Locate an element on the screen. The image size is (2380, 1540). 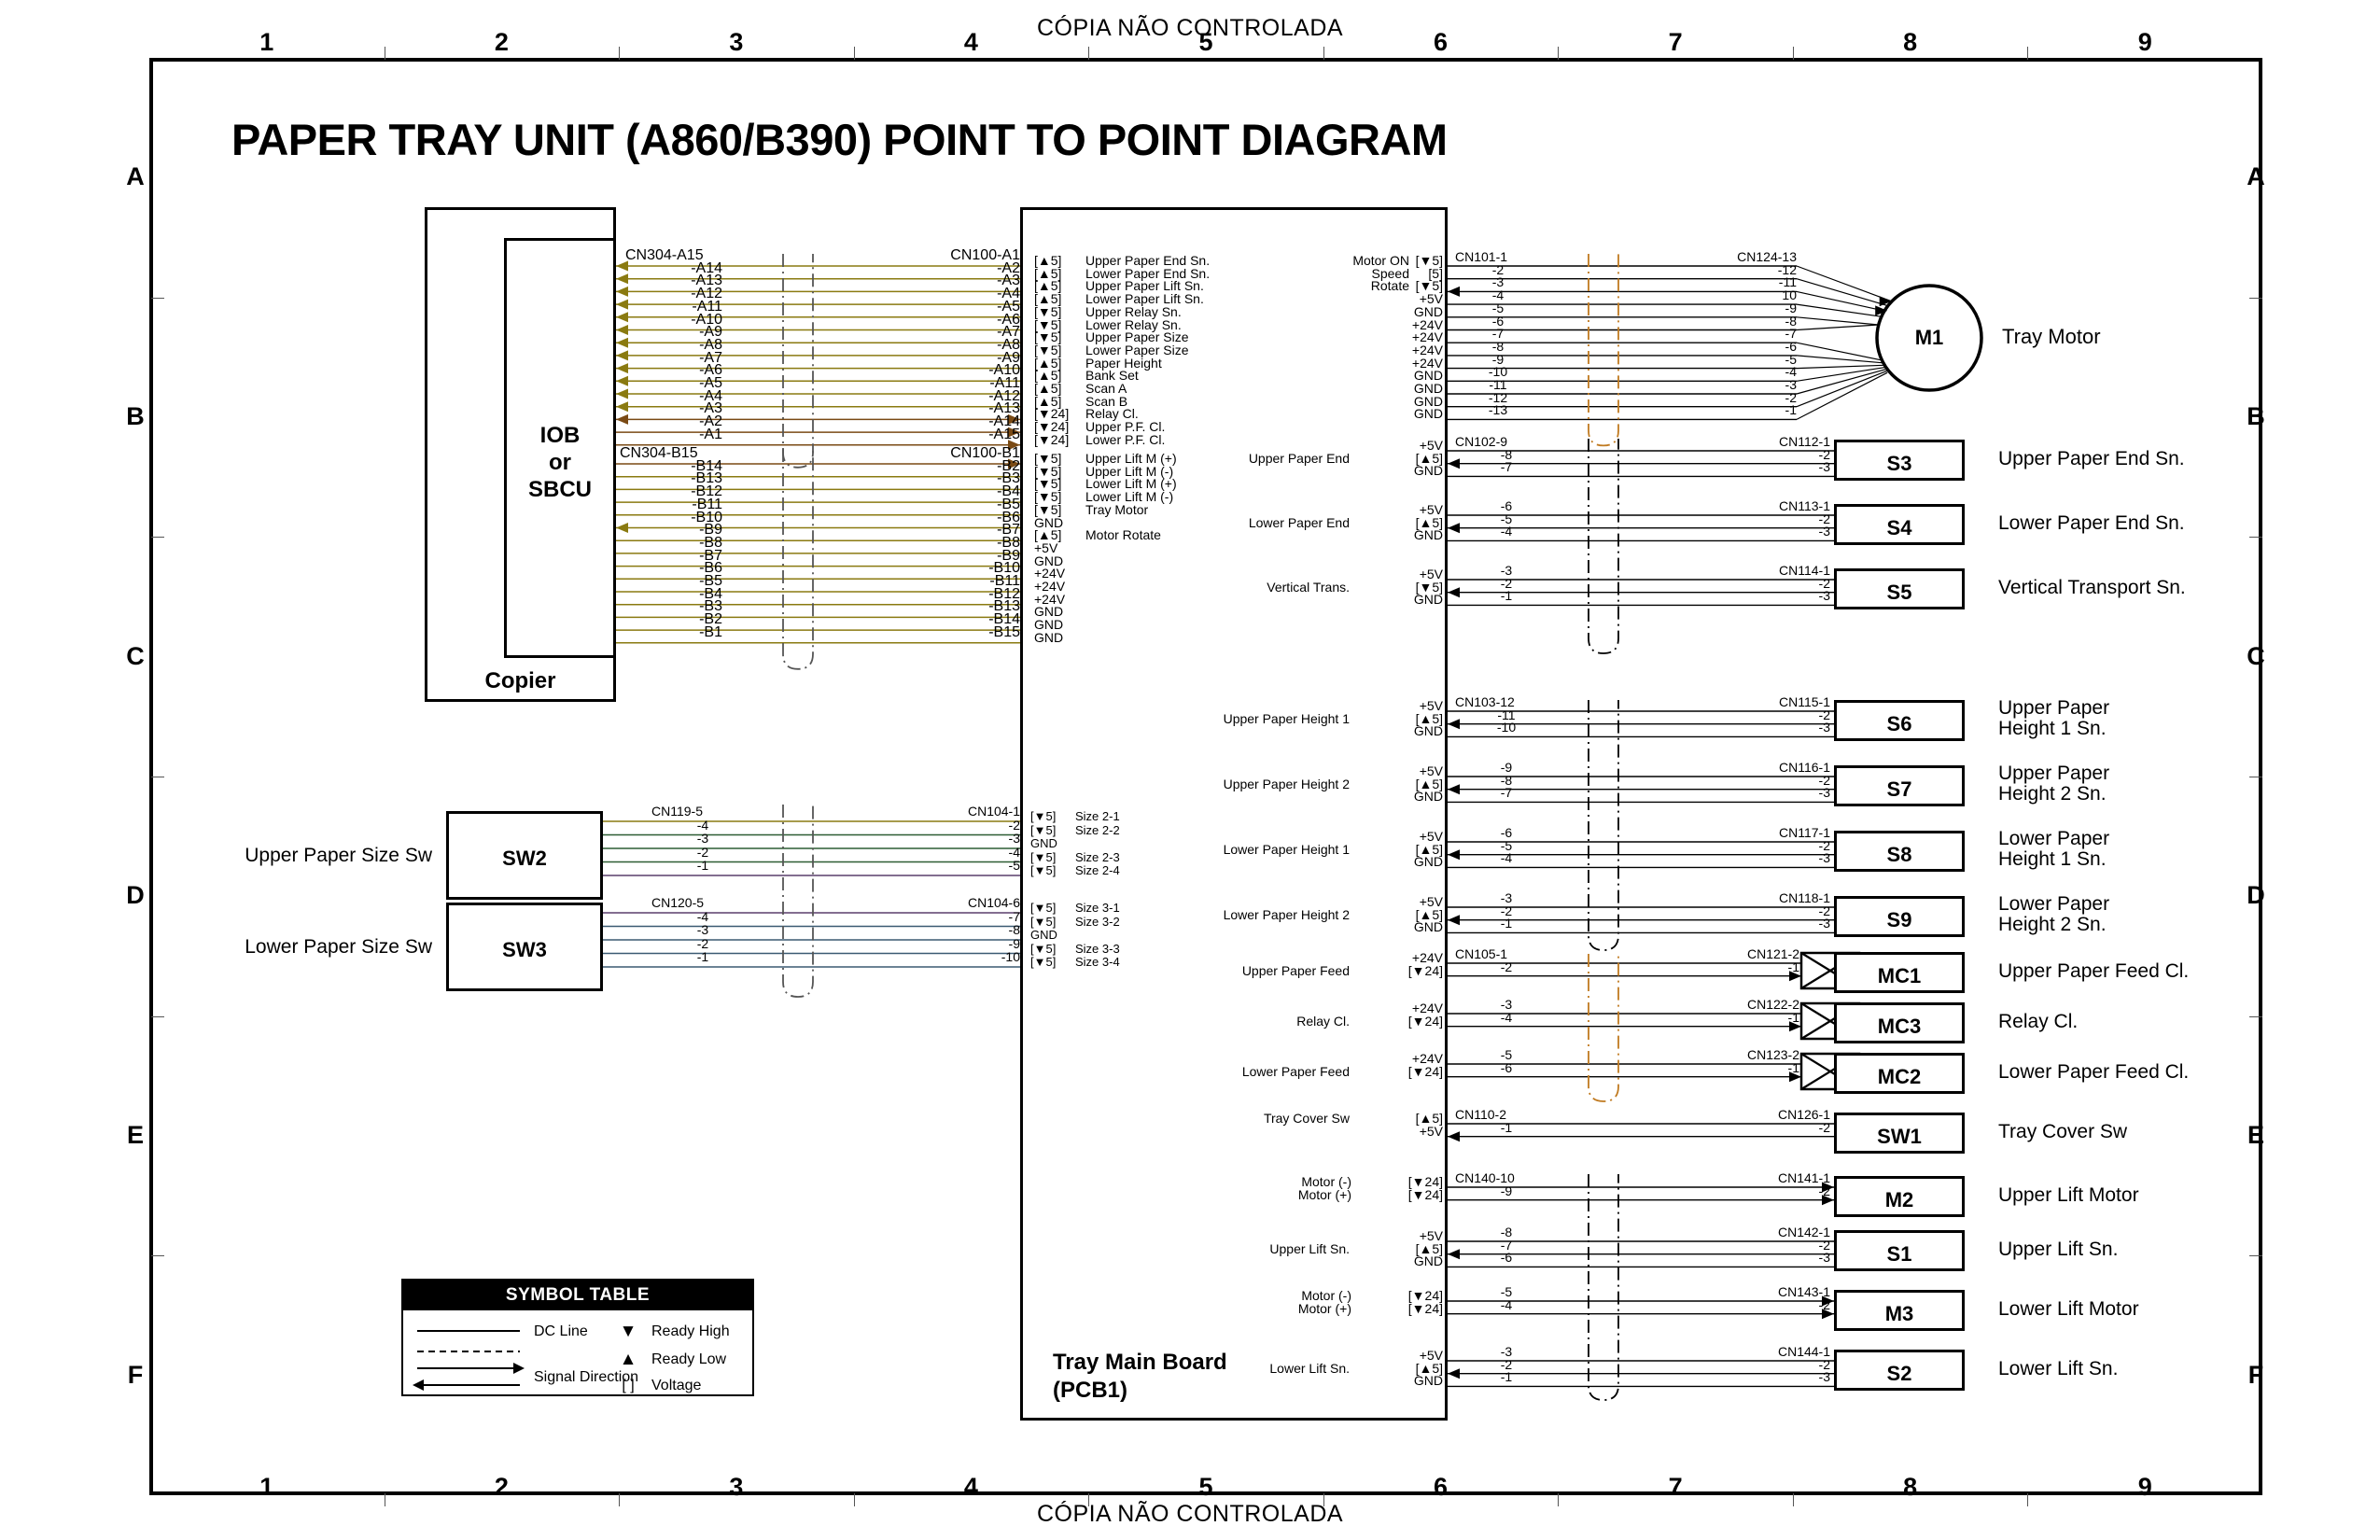
iob-sbcu-block is located at coordinates (560, 448).